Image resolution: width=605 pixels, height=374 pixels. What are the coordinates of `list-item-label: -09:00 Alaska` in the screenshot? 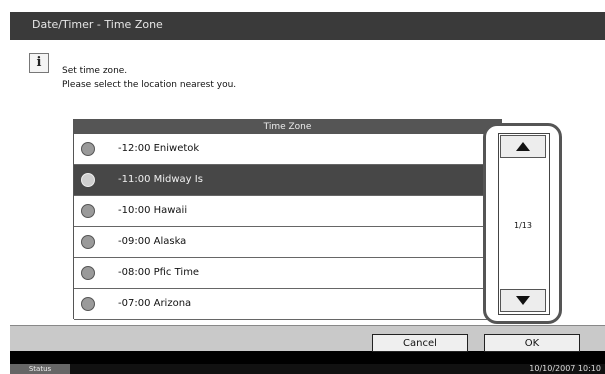 It's located at (152, 241).